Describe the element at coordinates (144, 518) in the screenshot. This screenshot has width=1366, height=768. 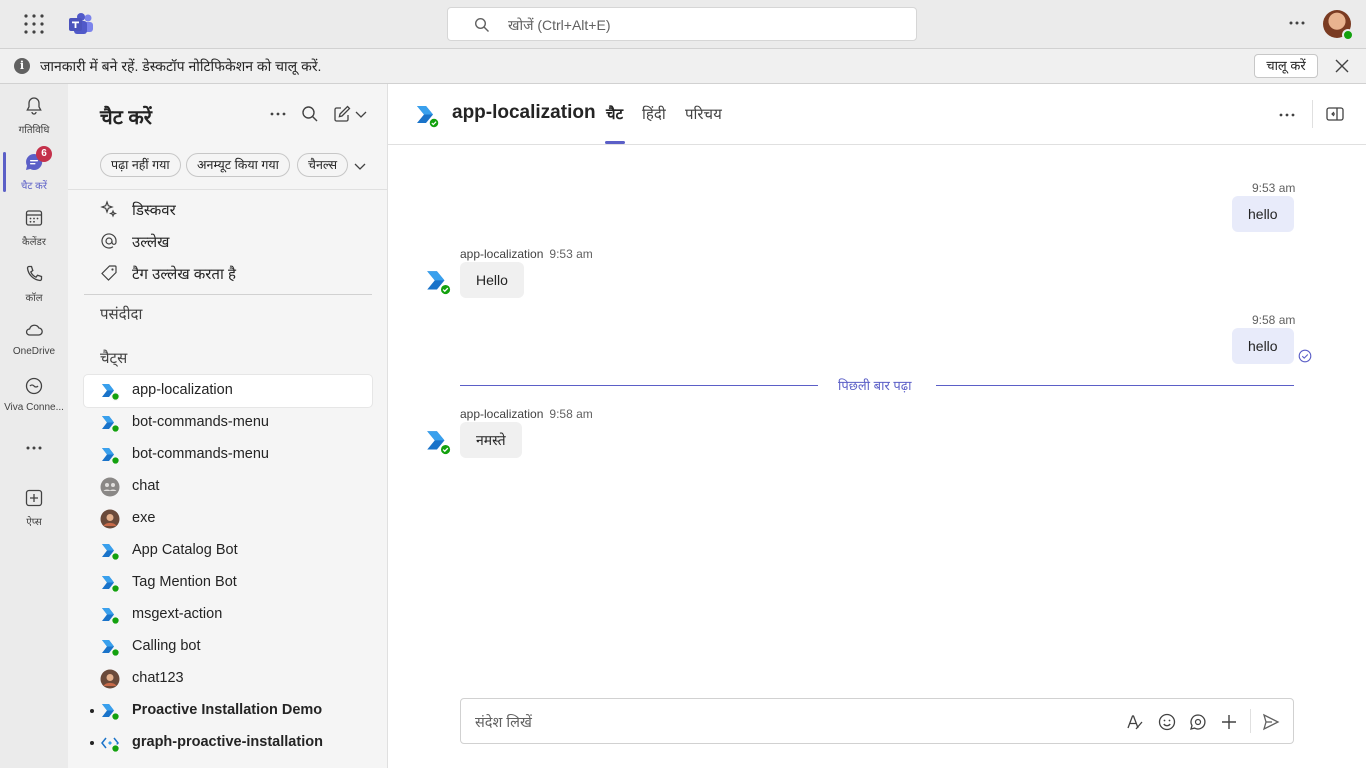
I see `chat-name: exe` at that location.